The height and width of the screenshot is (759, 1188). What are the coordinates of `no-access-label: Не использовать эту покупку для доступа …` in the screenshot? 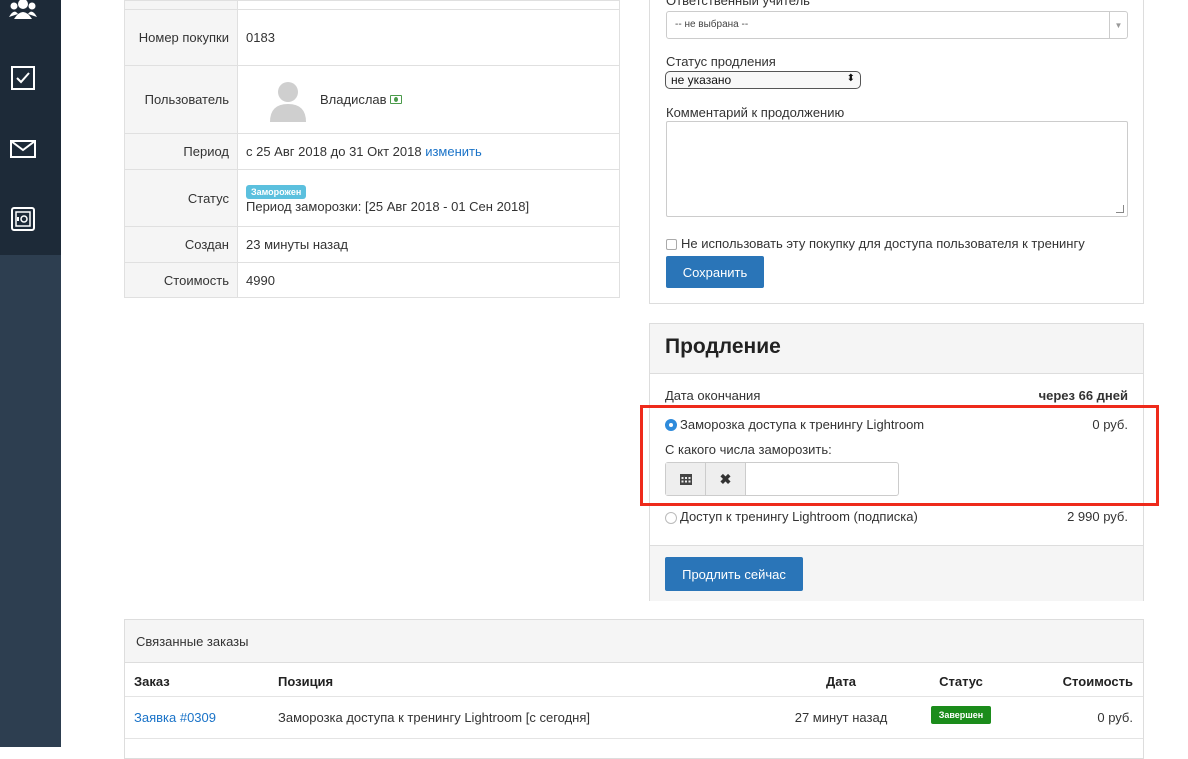 It's located at (883, 243).